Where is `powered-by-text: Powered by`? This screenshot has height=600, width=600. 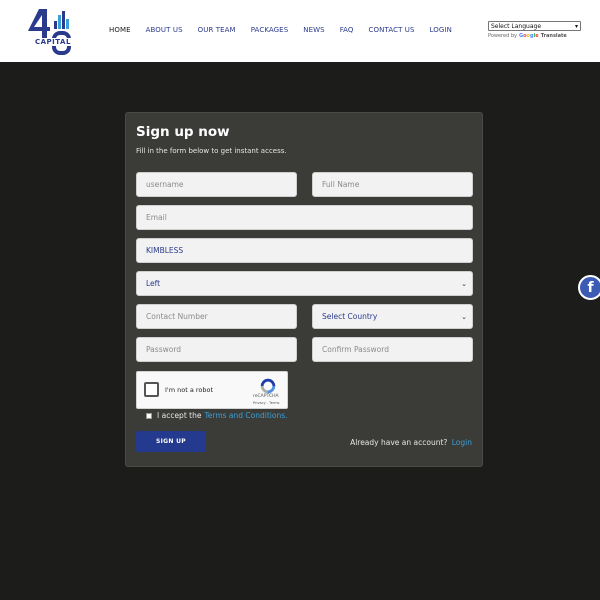
powered-by-text: Powered by is located at coordinates (502, 36).